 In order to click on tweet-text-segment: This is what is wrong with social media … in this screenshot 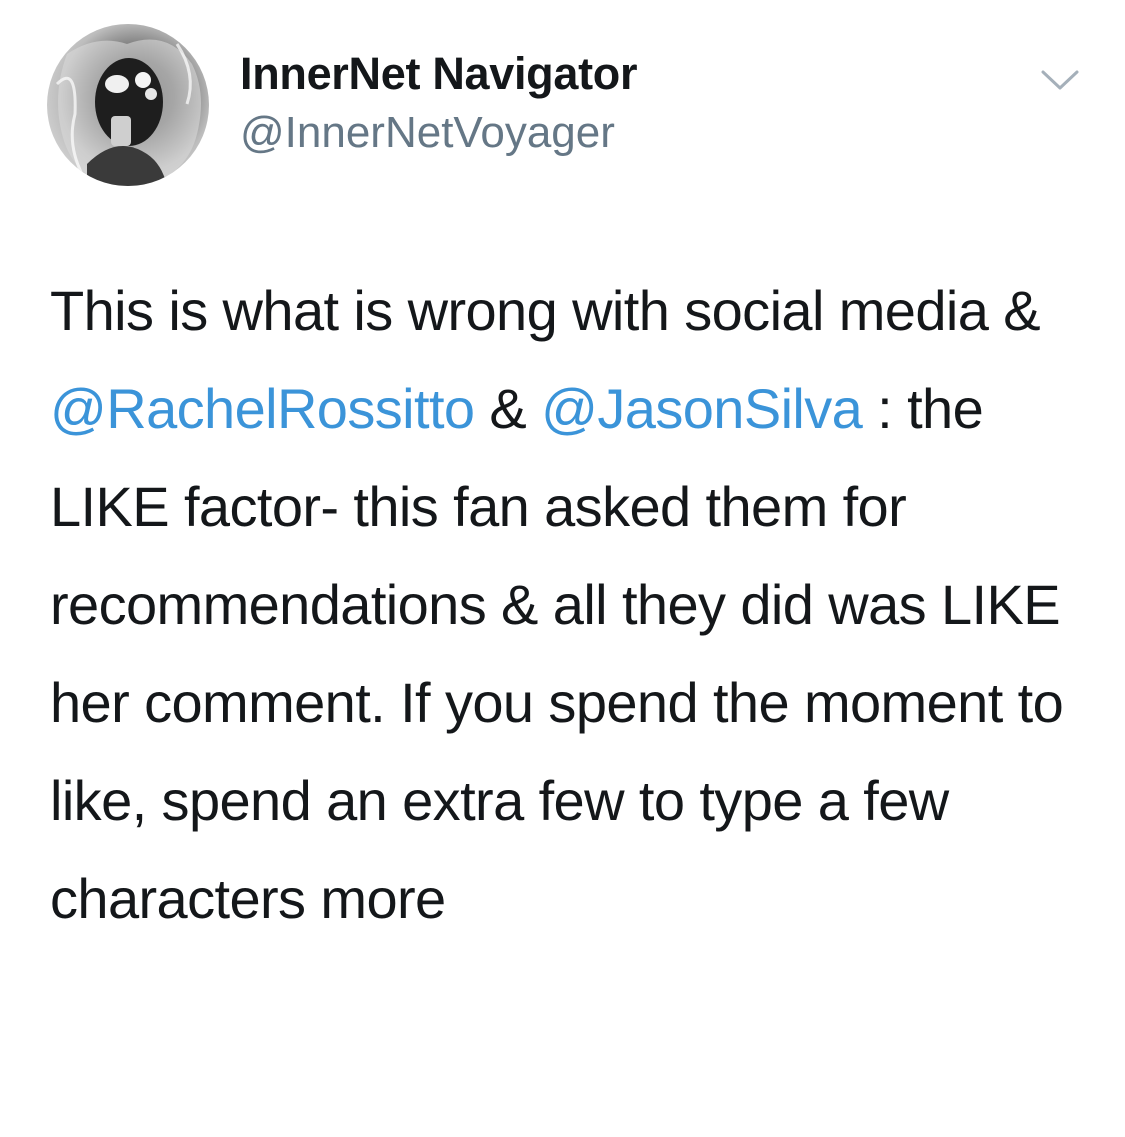, I will do `click(545, 310)`.